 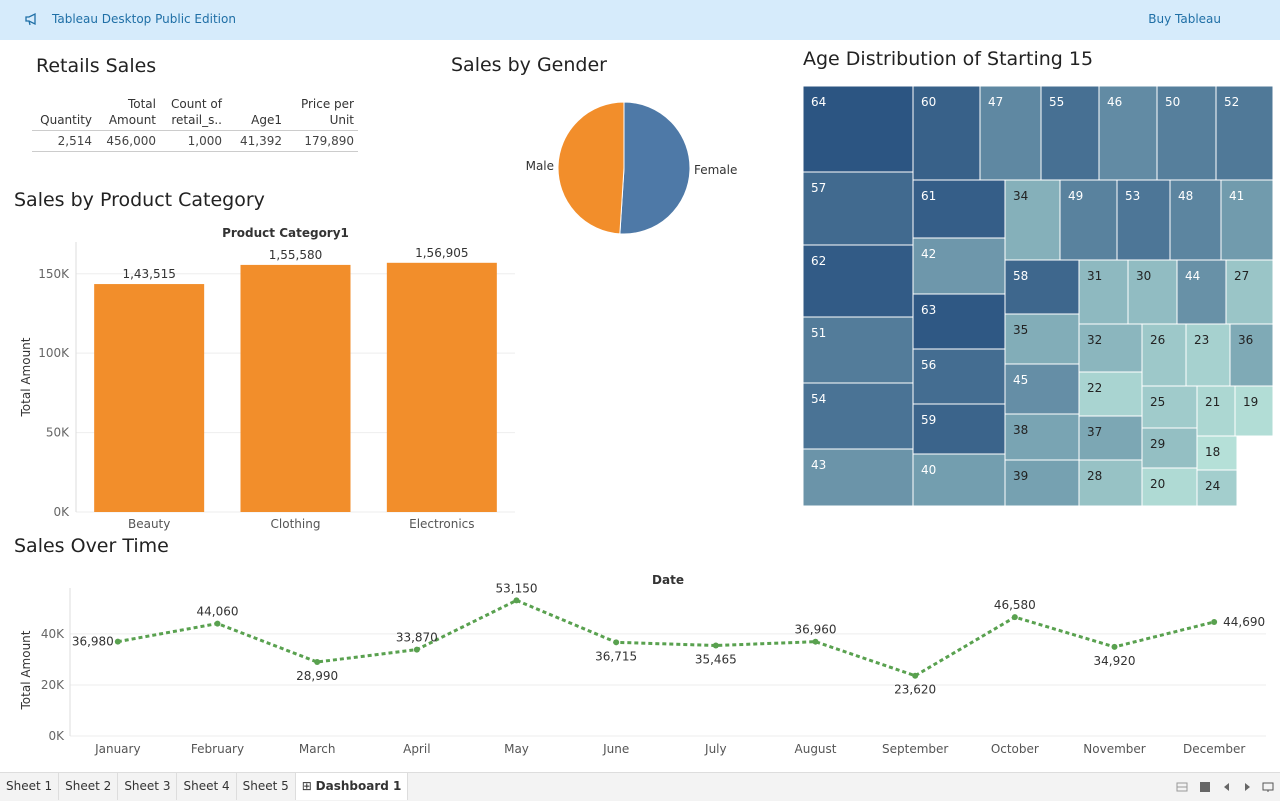 I want to click on x-tick-label: October, so click(x=1015, y=749).